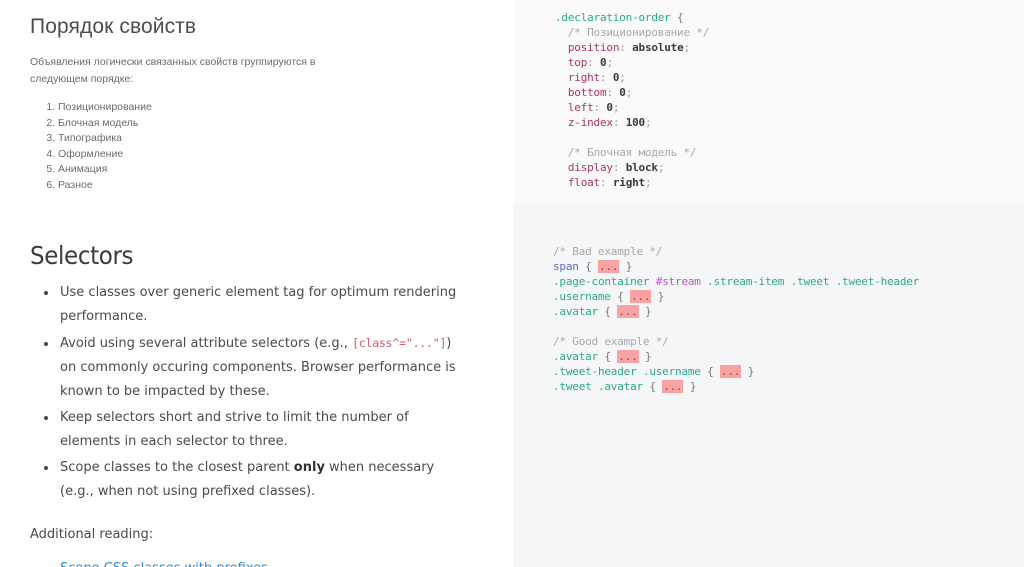  I want to click on list-item: Блочная модель, so click(270, 124).